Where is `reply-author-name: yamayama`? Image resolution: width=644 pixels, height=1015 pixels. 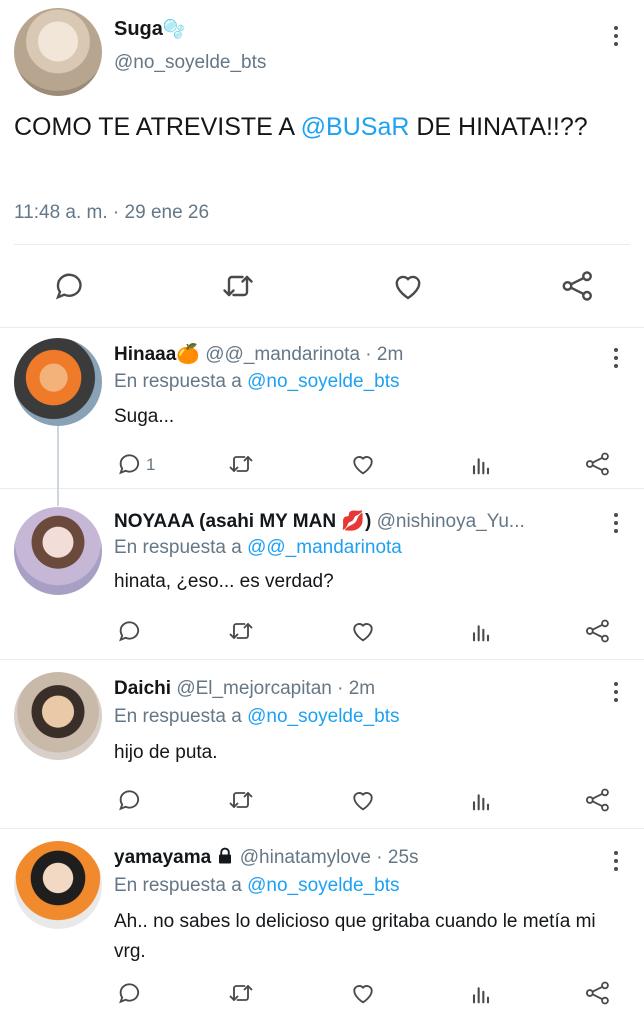 reply-author-name: yamayama is located at coordinates (162, 857).